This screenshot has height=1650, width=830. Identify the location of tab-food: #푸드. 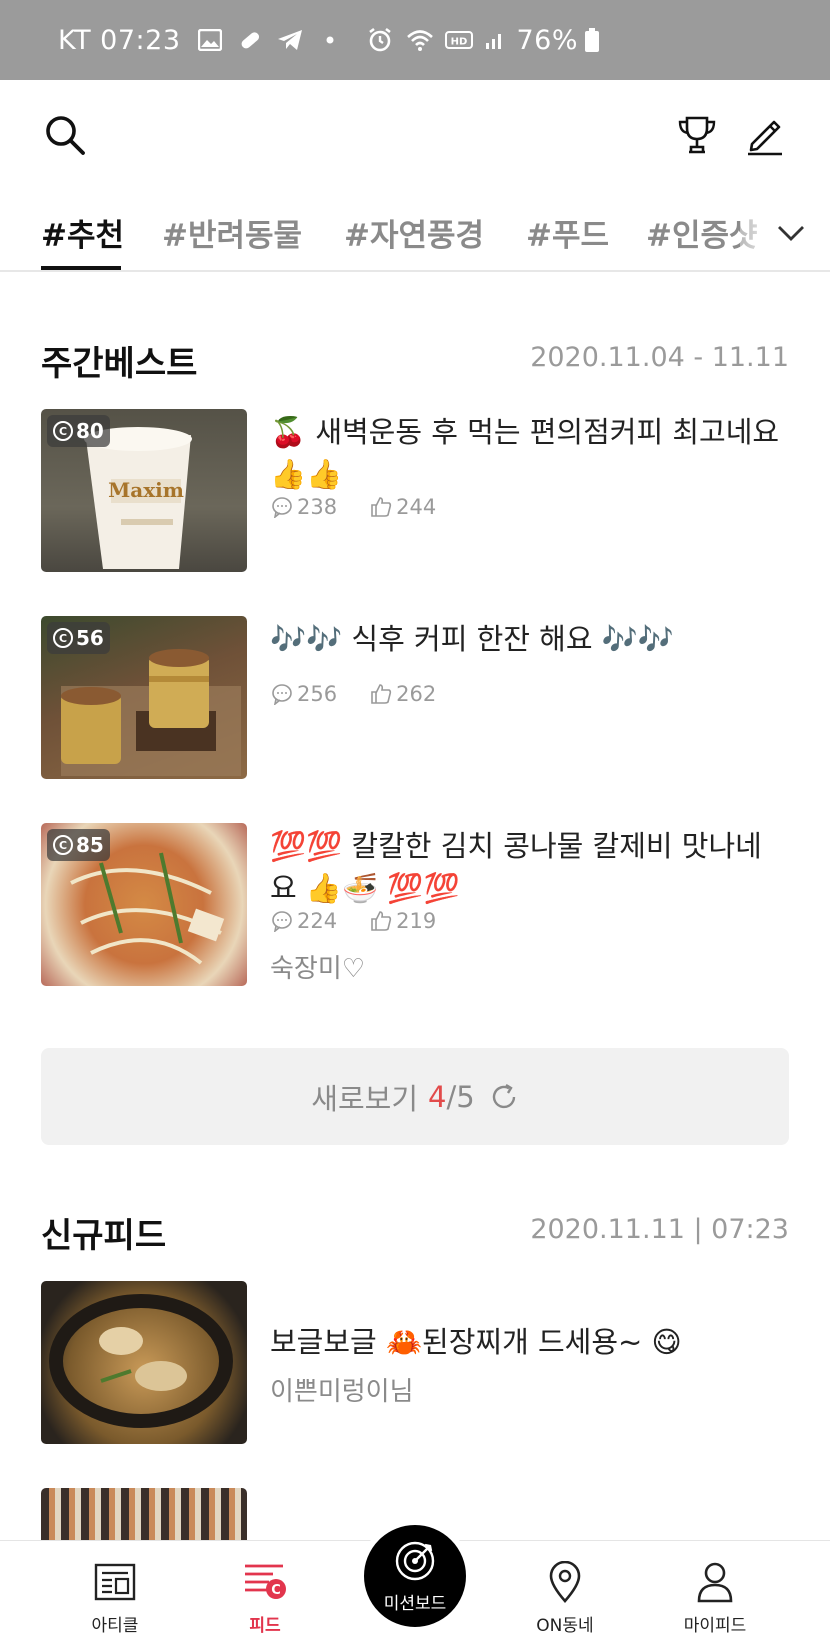
(567, 232).